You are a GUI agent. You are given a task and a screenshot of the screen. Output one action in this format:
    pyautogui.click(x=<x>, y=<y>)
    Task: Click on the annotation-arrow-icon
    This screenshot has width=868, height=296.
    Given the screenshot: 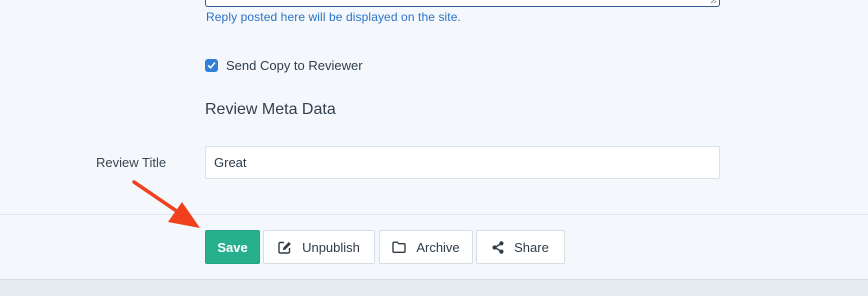 What is the action you would take?
    pyautogui.click(x=166, y=204)
    